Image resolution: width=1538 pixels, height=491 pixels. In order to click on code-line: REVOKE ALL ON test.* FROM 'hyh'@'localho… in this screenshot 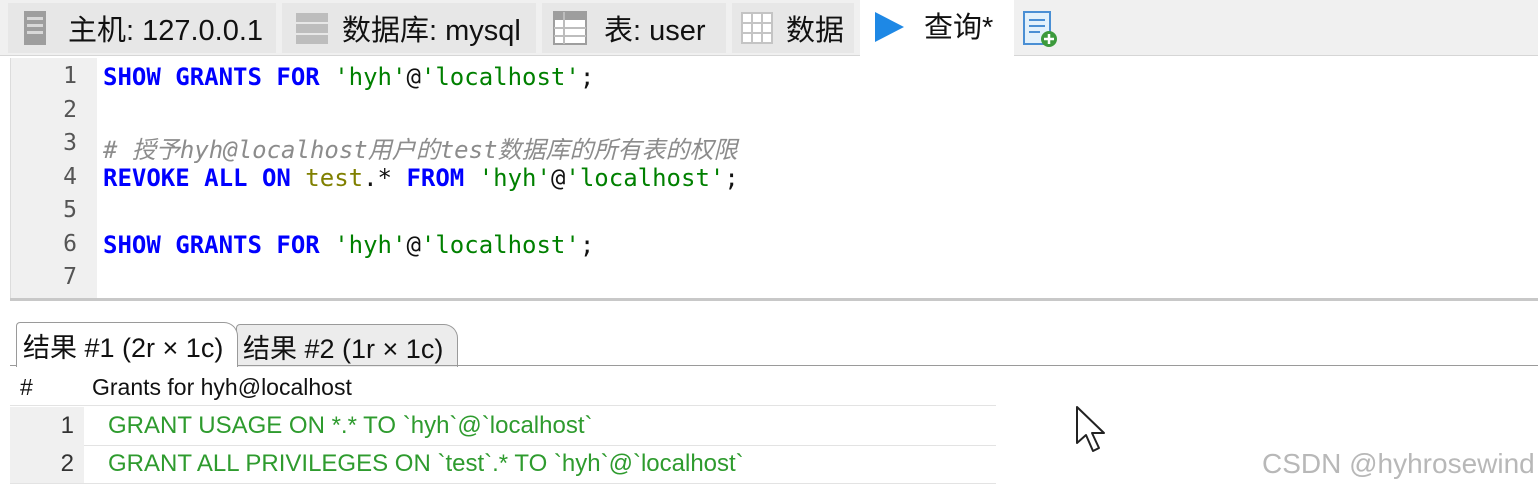, I will do `click(421, 178)`.